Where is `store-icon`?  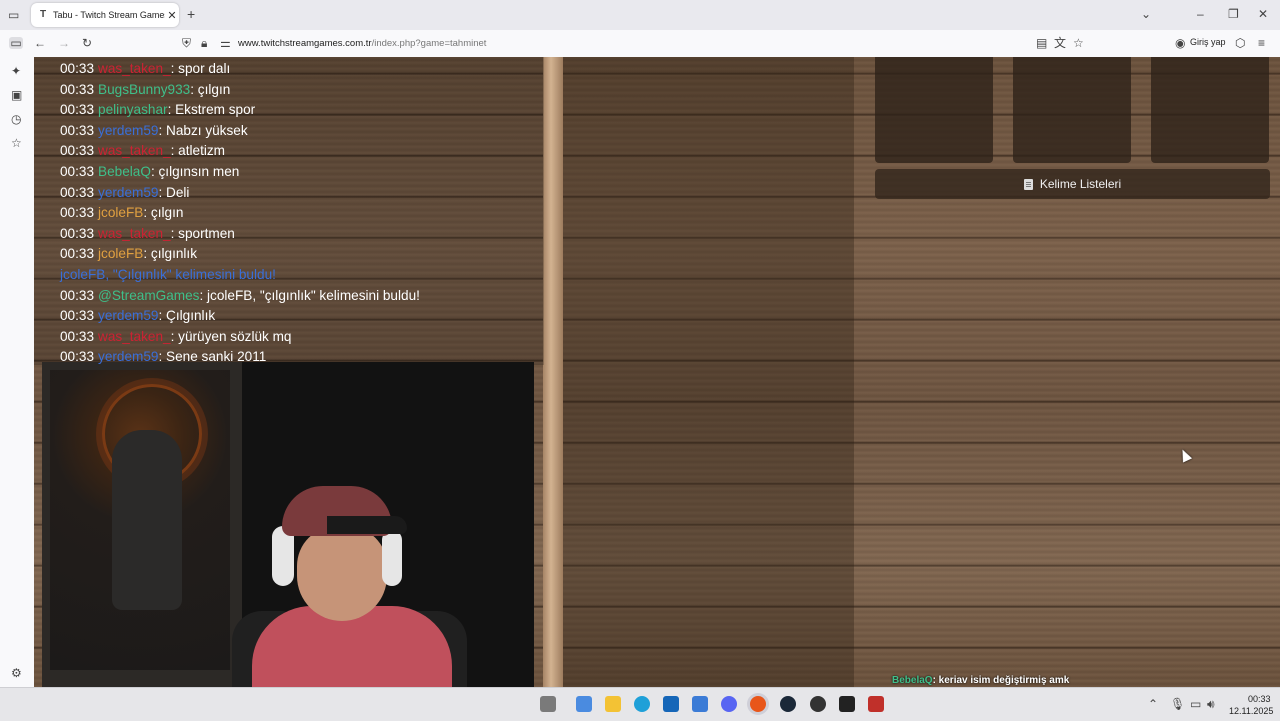 store-icon is located at coordinates (671, 704).